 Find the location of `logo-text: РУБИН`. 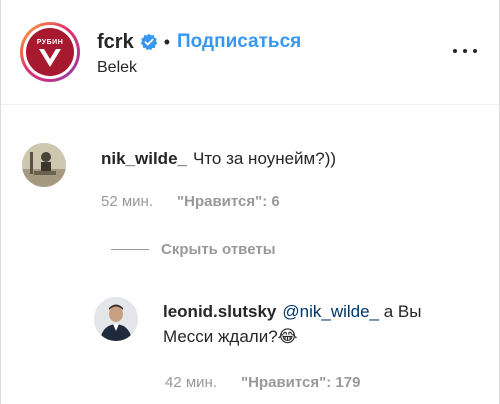

logo-text: РУБИН is located at coordinates (50, 42).